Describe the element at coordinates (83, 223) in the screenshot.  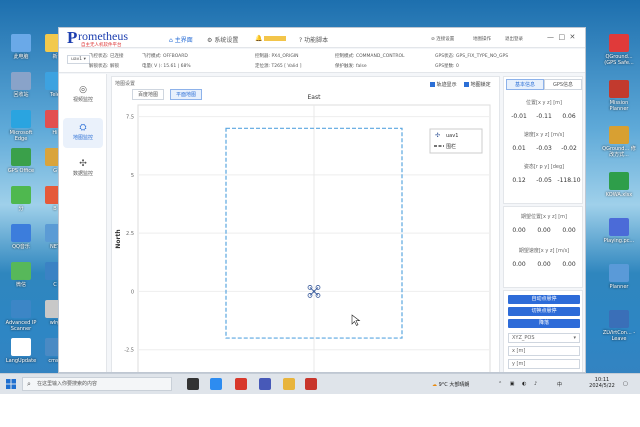
I see `sidebar: ◎ 视频监控 ⛭ 地图监控 ✣ 数据监控` at that location.